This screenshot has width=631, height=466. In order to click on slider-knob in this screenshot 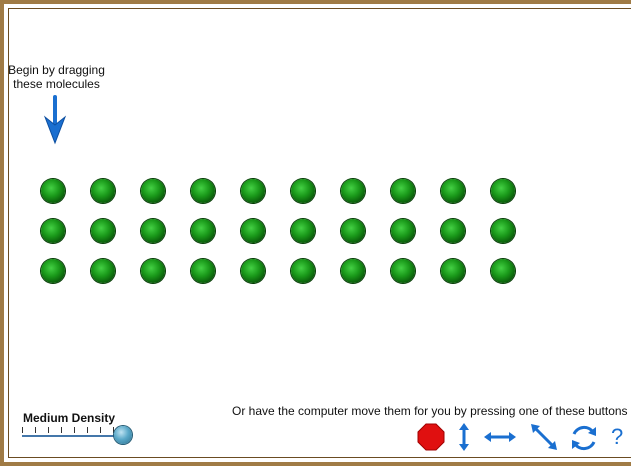, I will do `click(123, 435)`.